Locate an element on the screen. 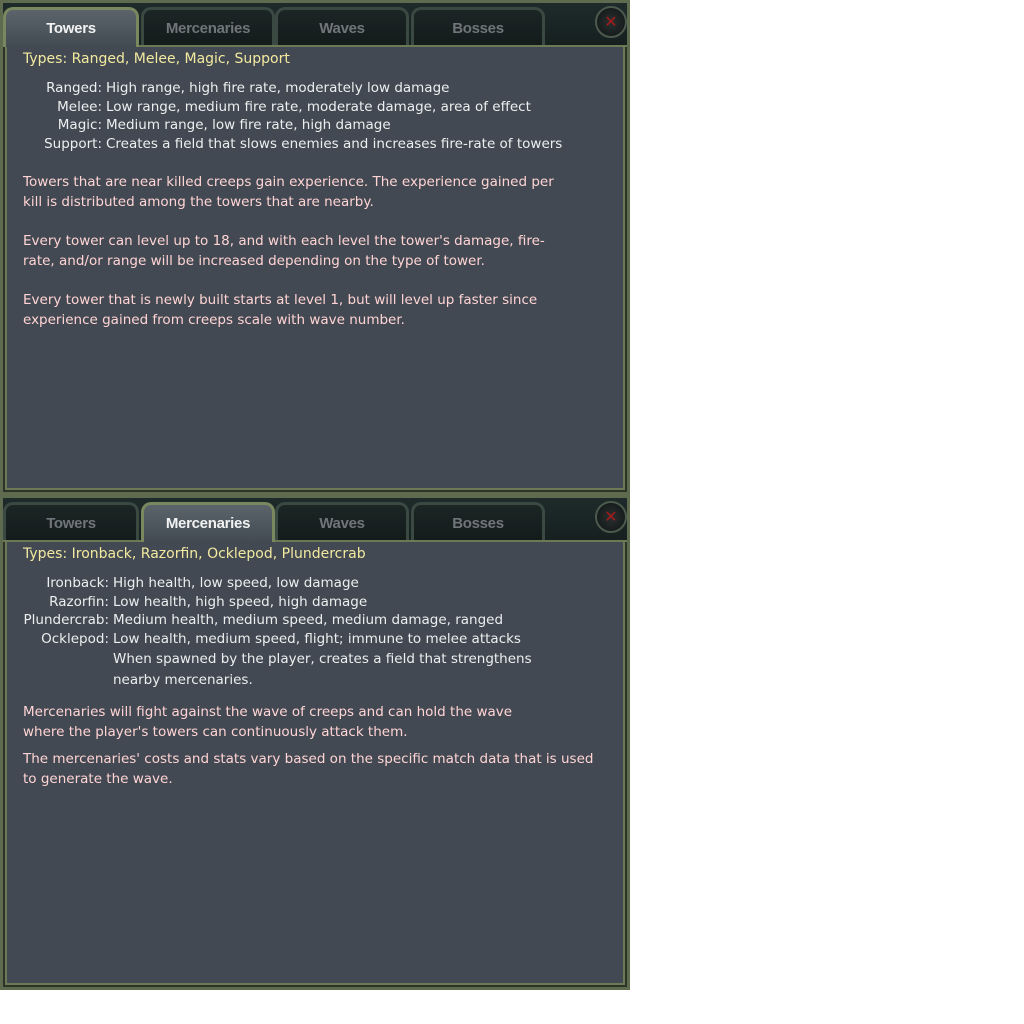  definition-desc: Medium range, low fire rate, high damage is located at coordinates (248, 125).